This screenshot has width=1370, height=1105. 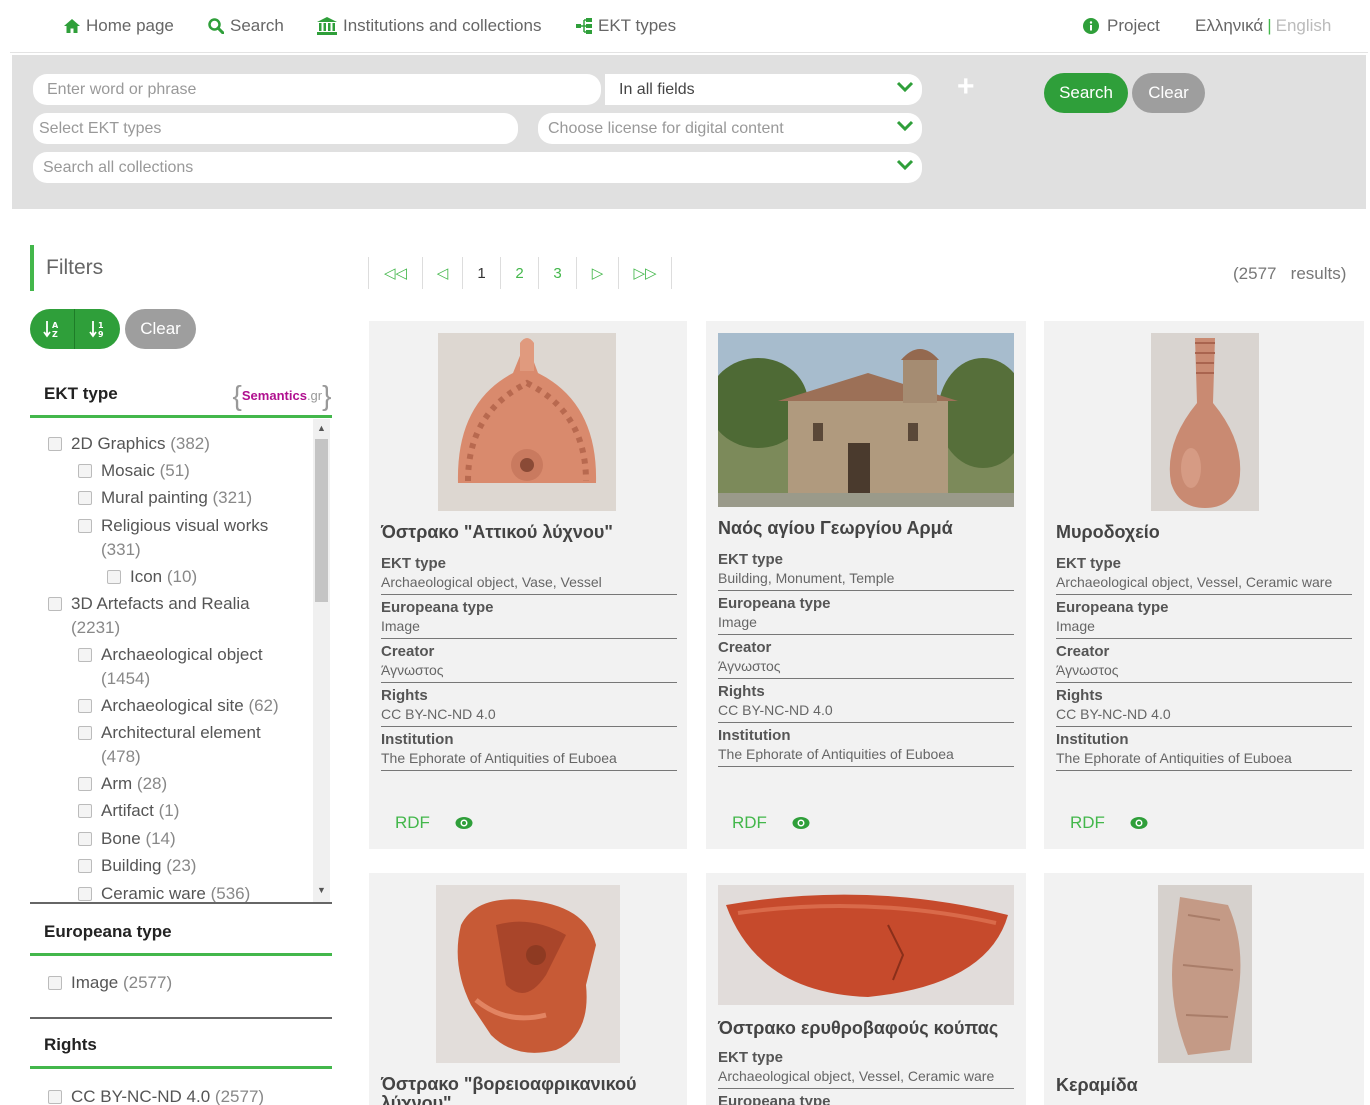 I want to click on tree-item-archaeological-site: Archaeological site (62), so click(x=190, y=706).